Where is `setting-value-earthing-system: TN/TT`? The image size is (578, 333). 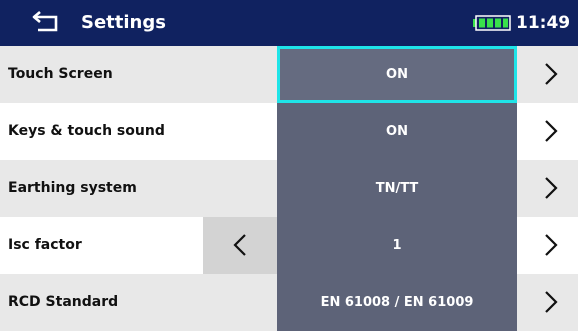
setting-value-earthing-system: TN/TT is located at coordinates (397, 188).